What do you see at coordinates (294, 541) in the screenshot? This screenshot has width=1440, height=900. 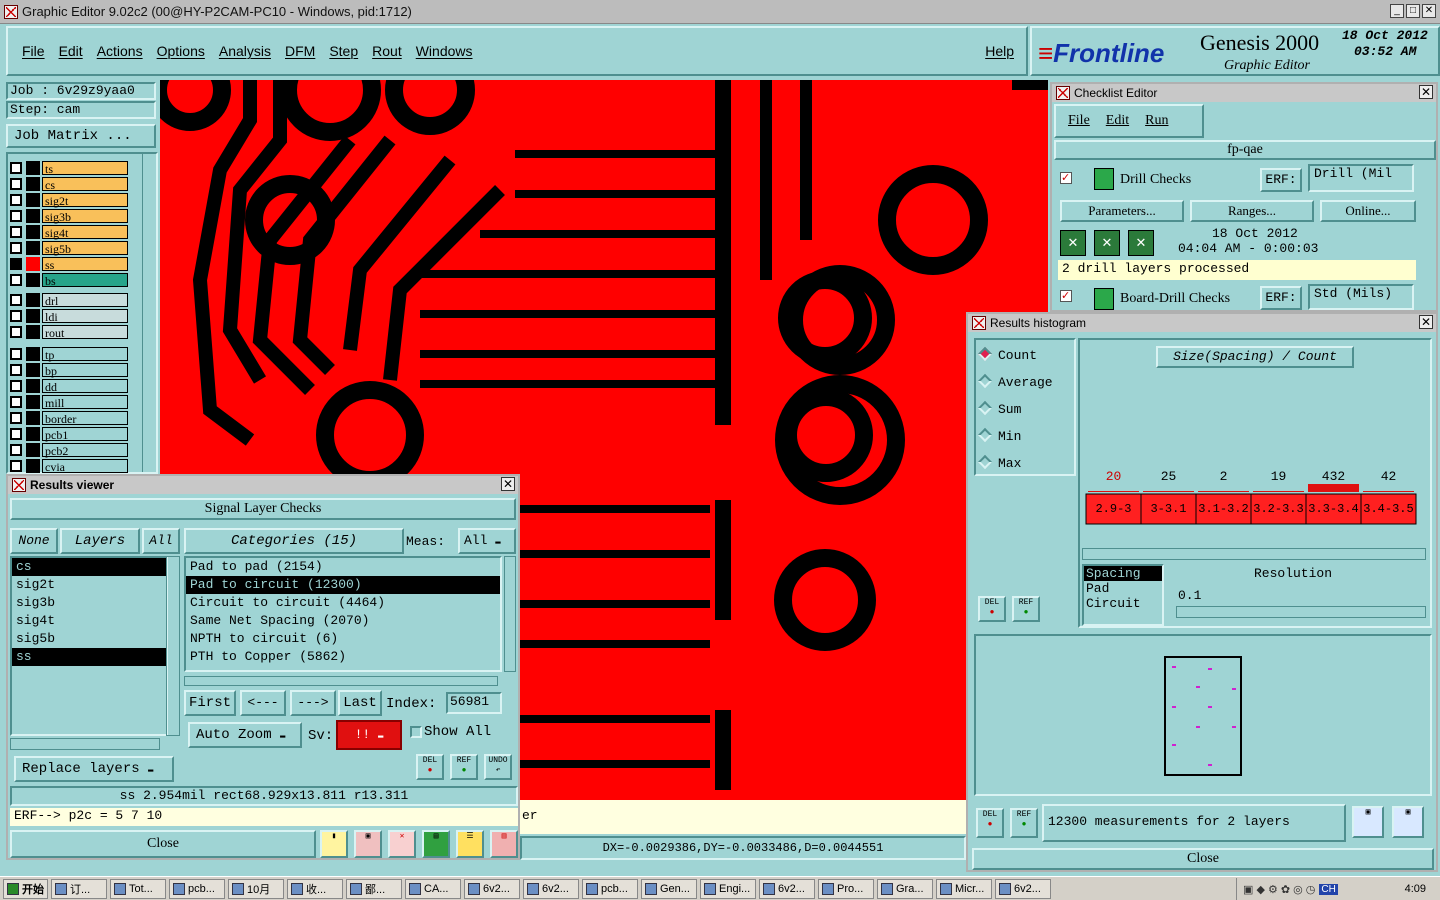 I see `categories-button: Categories (15)` at bounding box center [294, 541].